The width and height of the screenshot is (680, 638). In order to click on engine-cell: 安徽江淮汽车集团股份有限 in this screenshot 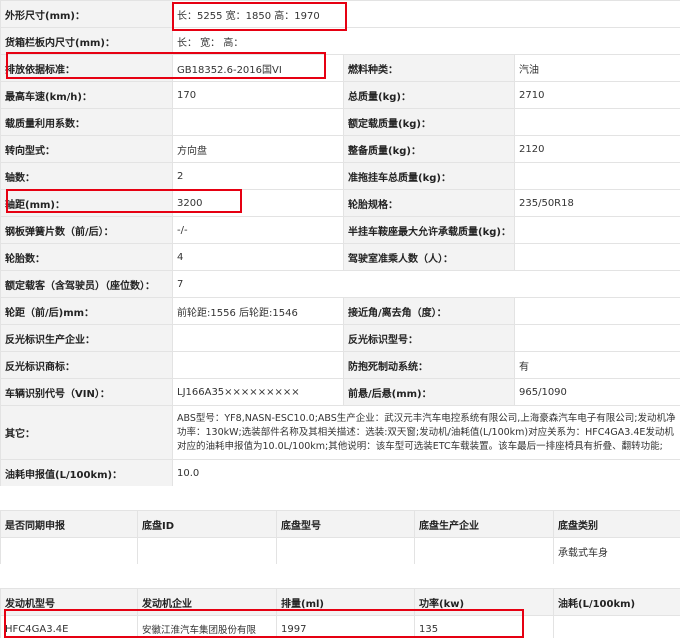, I will do `click(207, 626)`.